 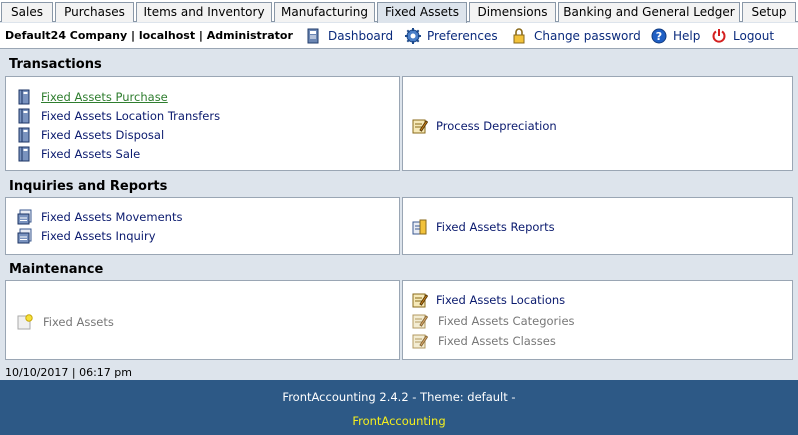 What do you see at coordinates (55, 64) in the screenshot?
I see `transactions-title: Transactions` at bounding box center [55, 64].